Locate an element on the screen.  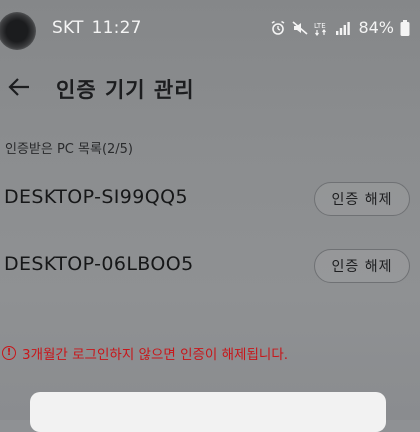
svg-text: LTE is located at coordinates (320, 26).